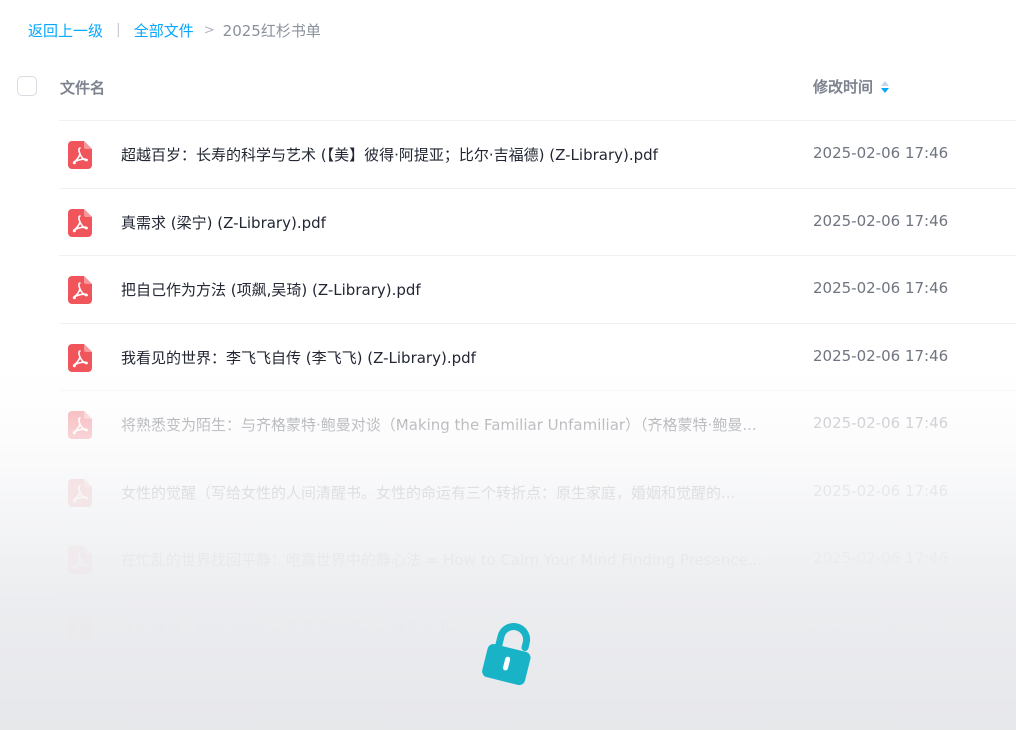 This screenshot has height=730, width=1016. Describe the element at coordinates (451, 289) in the screenshot. I see `file-name: 把自己作为方法 (项飙,吴琦) (Z-Library).pdf` at that location.